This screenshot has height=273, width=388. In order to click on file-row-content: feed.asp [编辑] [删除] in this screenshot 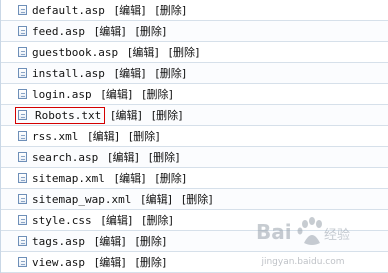, I will do `click(104, 31)`.